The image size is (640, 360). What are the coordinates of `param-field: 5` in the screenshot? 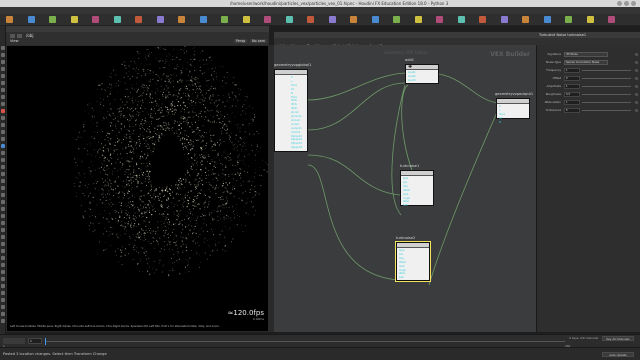 It's located at (572, 110).